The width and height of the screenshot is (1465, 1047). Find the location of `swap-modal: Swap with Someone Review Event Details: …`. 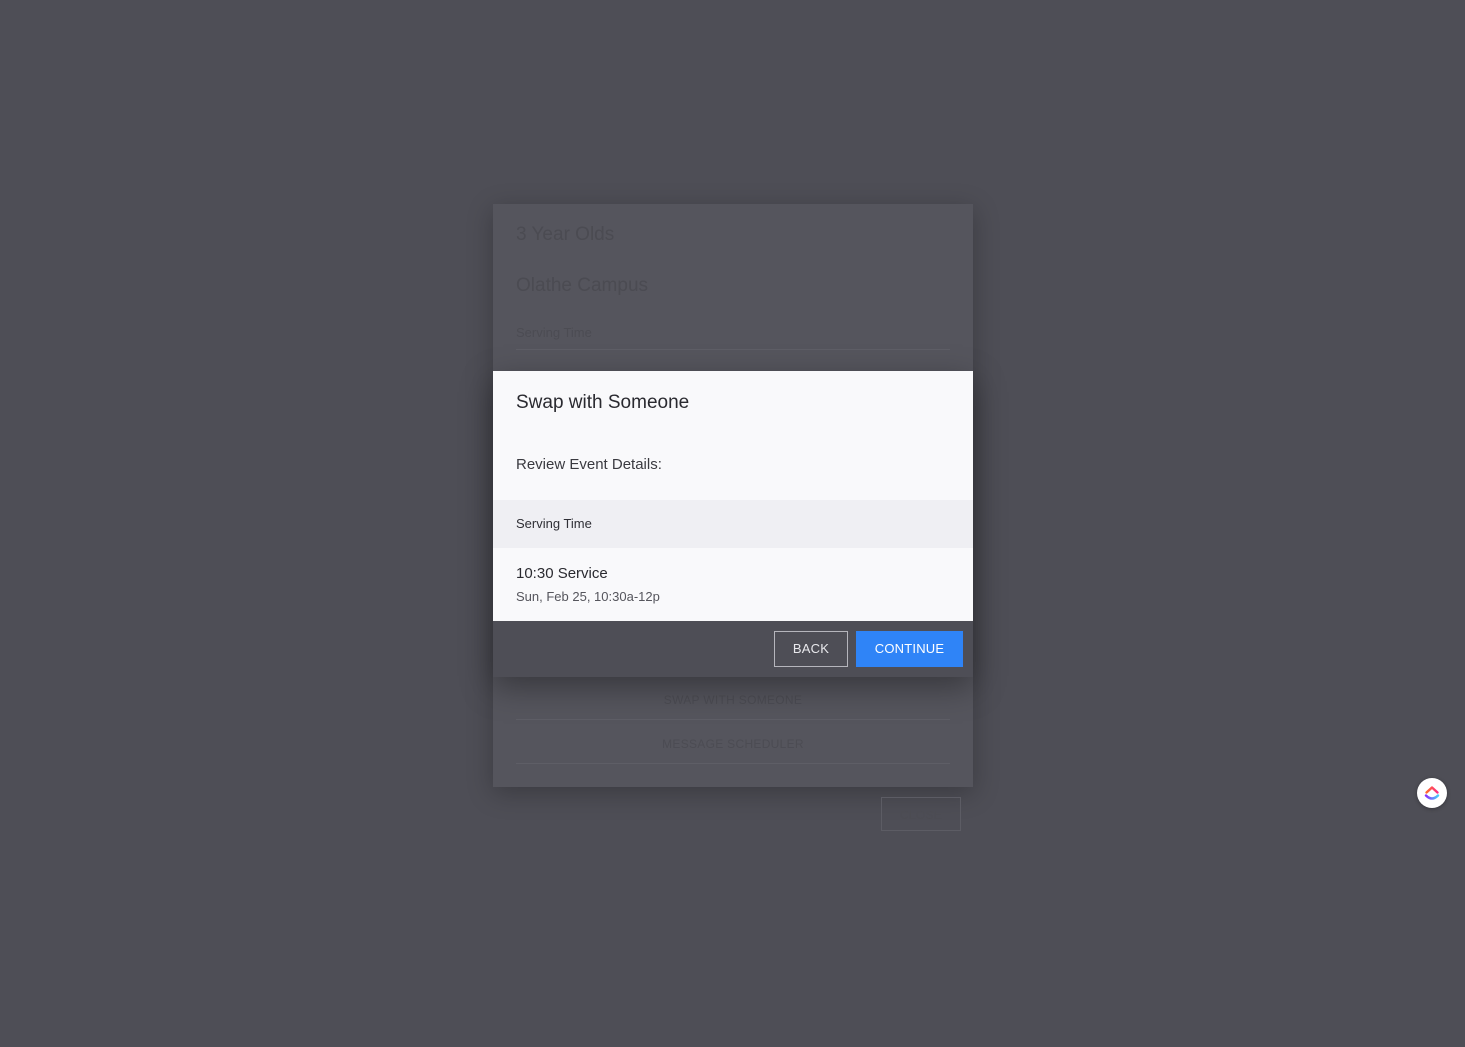

swap-modal: Swap with Someone Review Event Details: … is located at coordinates (733, 524).